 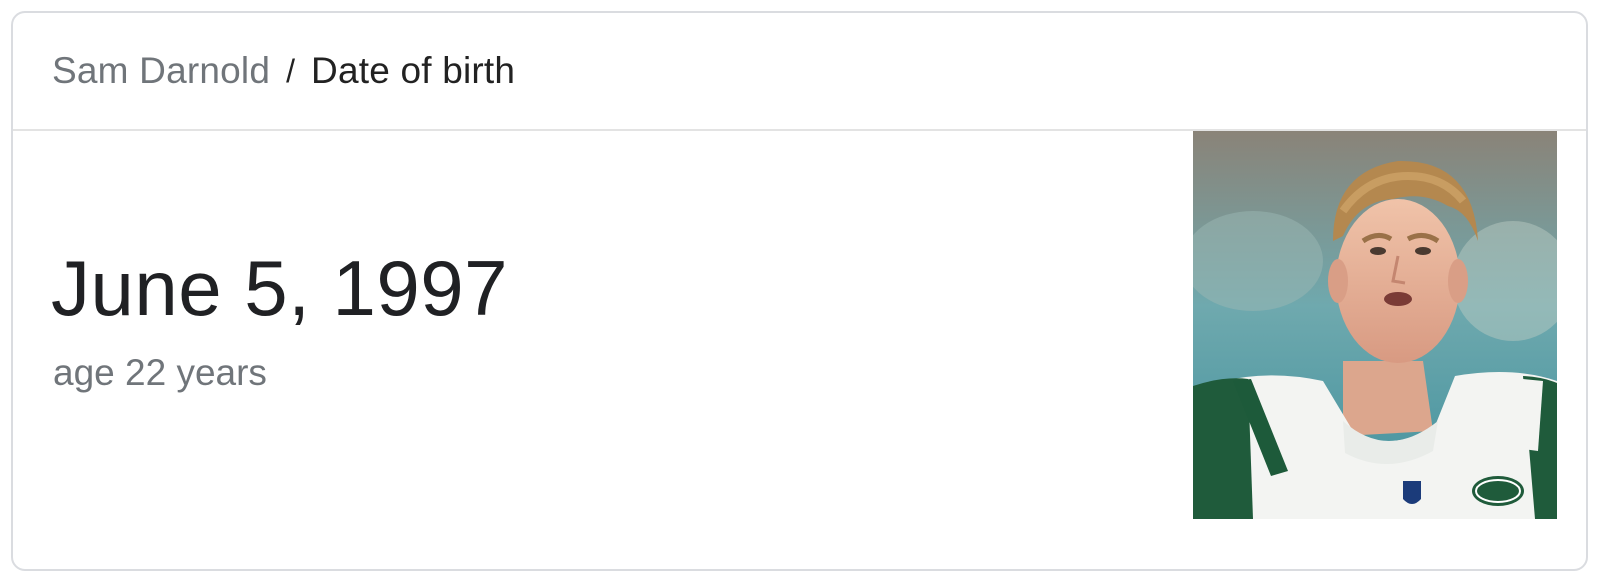 What do you see at coordinates (160, 372) in the screenshot?
I see `age-subtext: age 22 years` at bounding box center [160, 372].